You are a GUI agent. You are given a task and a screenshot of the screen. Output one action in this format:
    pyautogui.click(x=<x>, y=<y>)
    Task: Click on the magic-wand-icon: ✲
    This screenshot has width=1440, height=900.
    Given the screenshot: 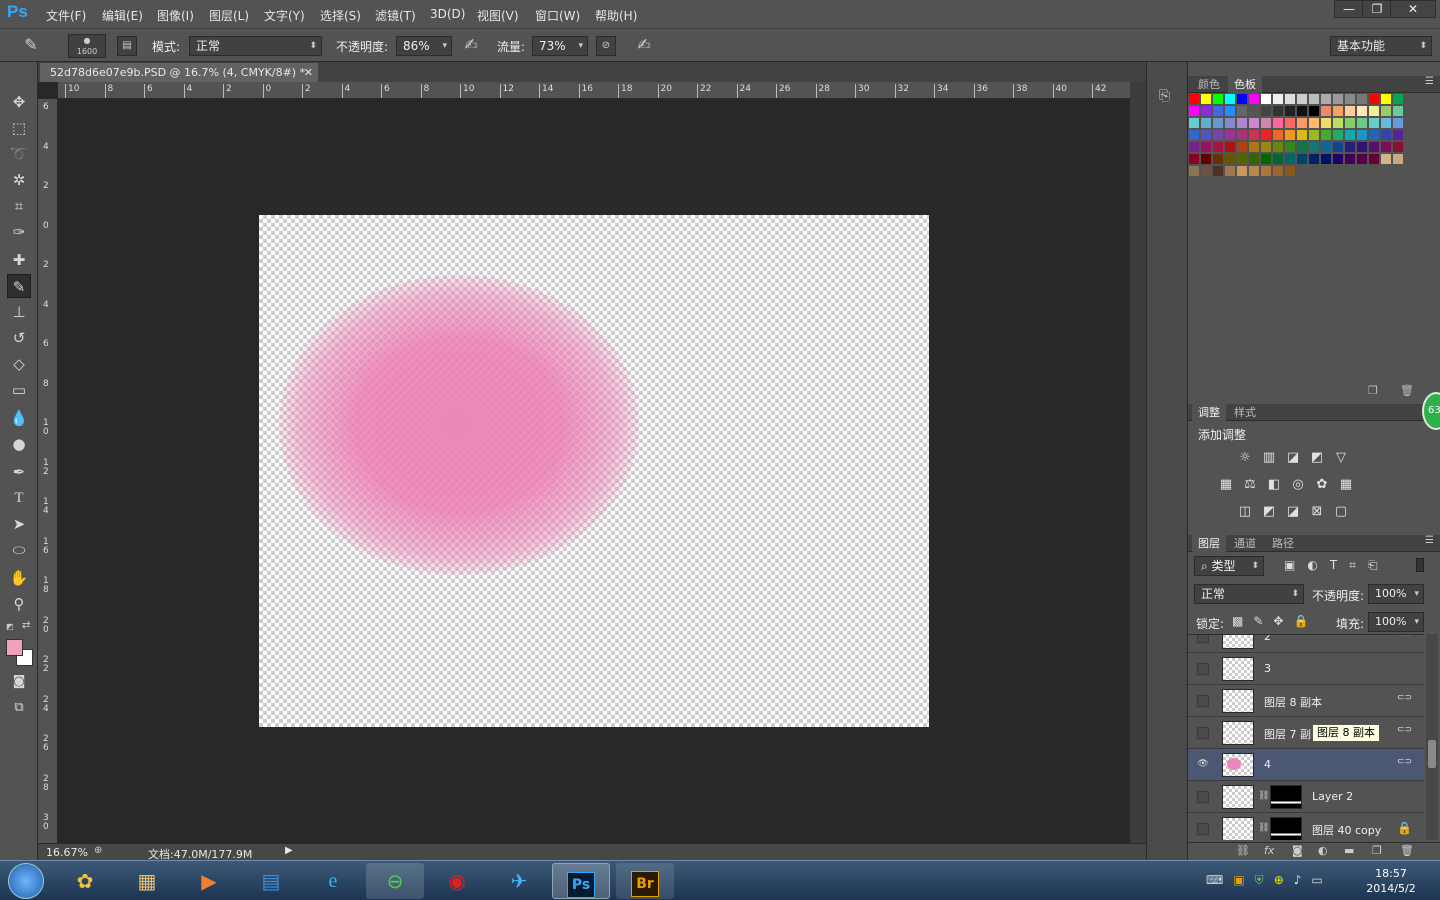 What is the action you would take?
    pyautogui.click(x=19, y=180)
    